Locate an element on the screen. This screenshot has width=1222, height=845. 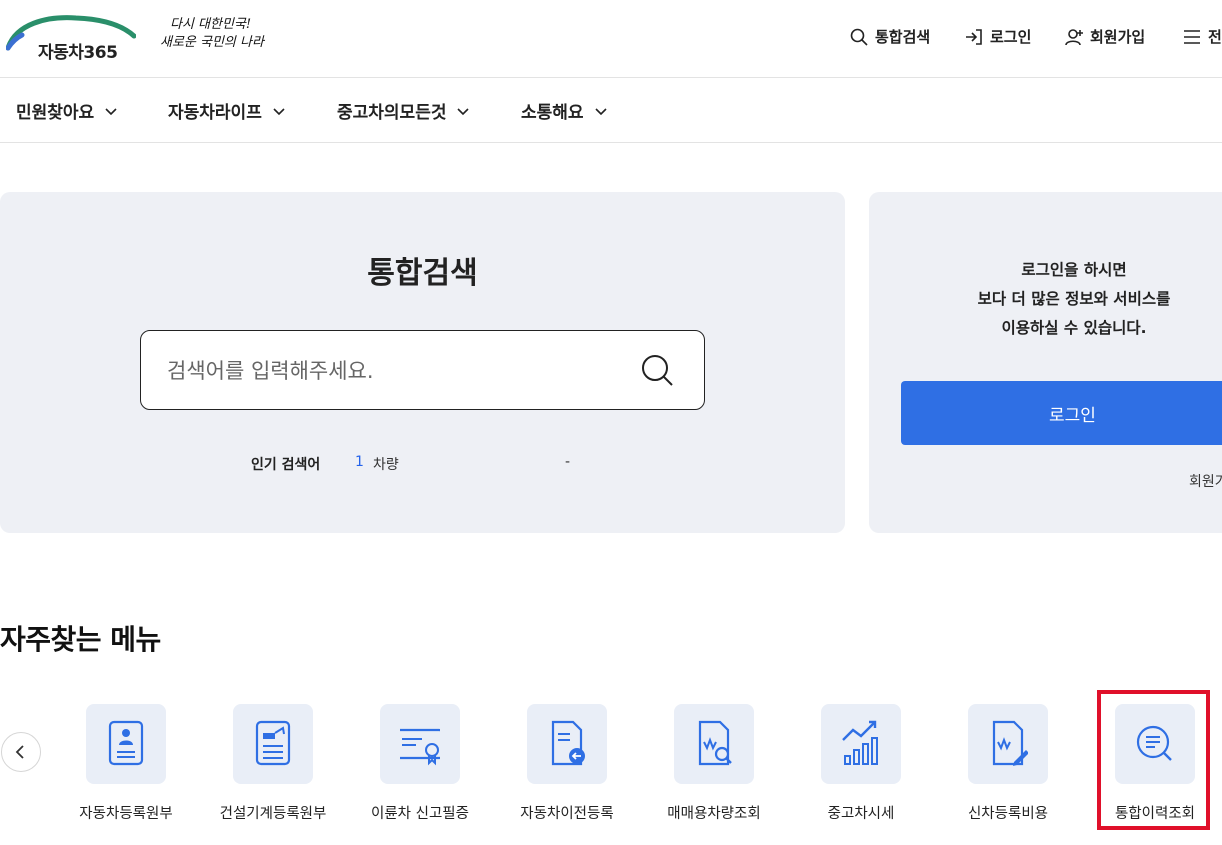
favorite-item-new-car-cost: 신차등록비용 is located at coordinates (1008, 763).